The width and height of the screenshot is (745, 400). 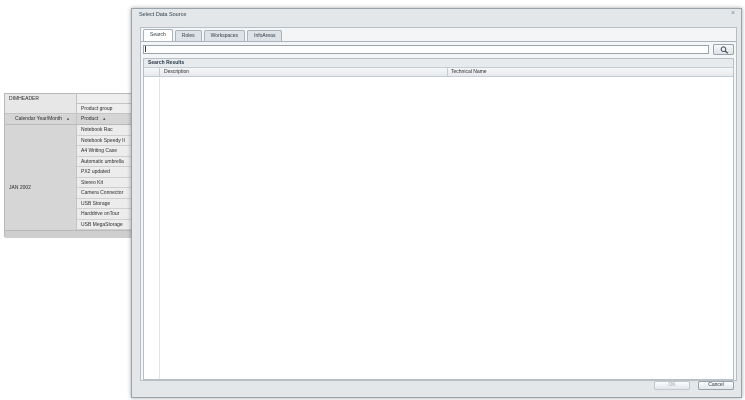 What do you see at coordinates (426, 49) in the screenshot?
I see `search-input` at bounding box center [426, 49].